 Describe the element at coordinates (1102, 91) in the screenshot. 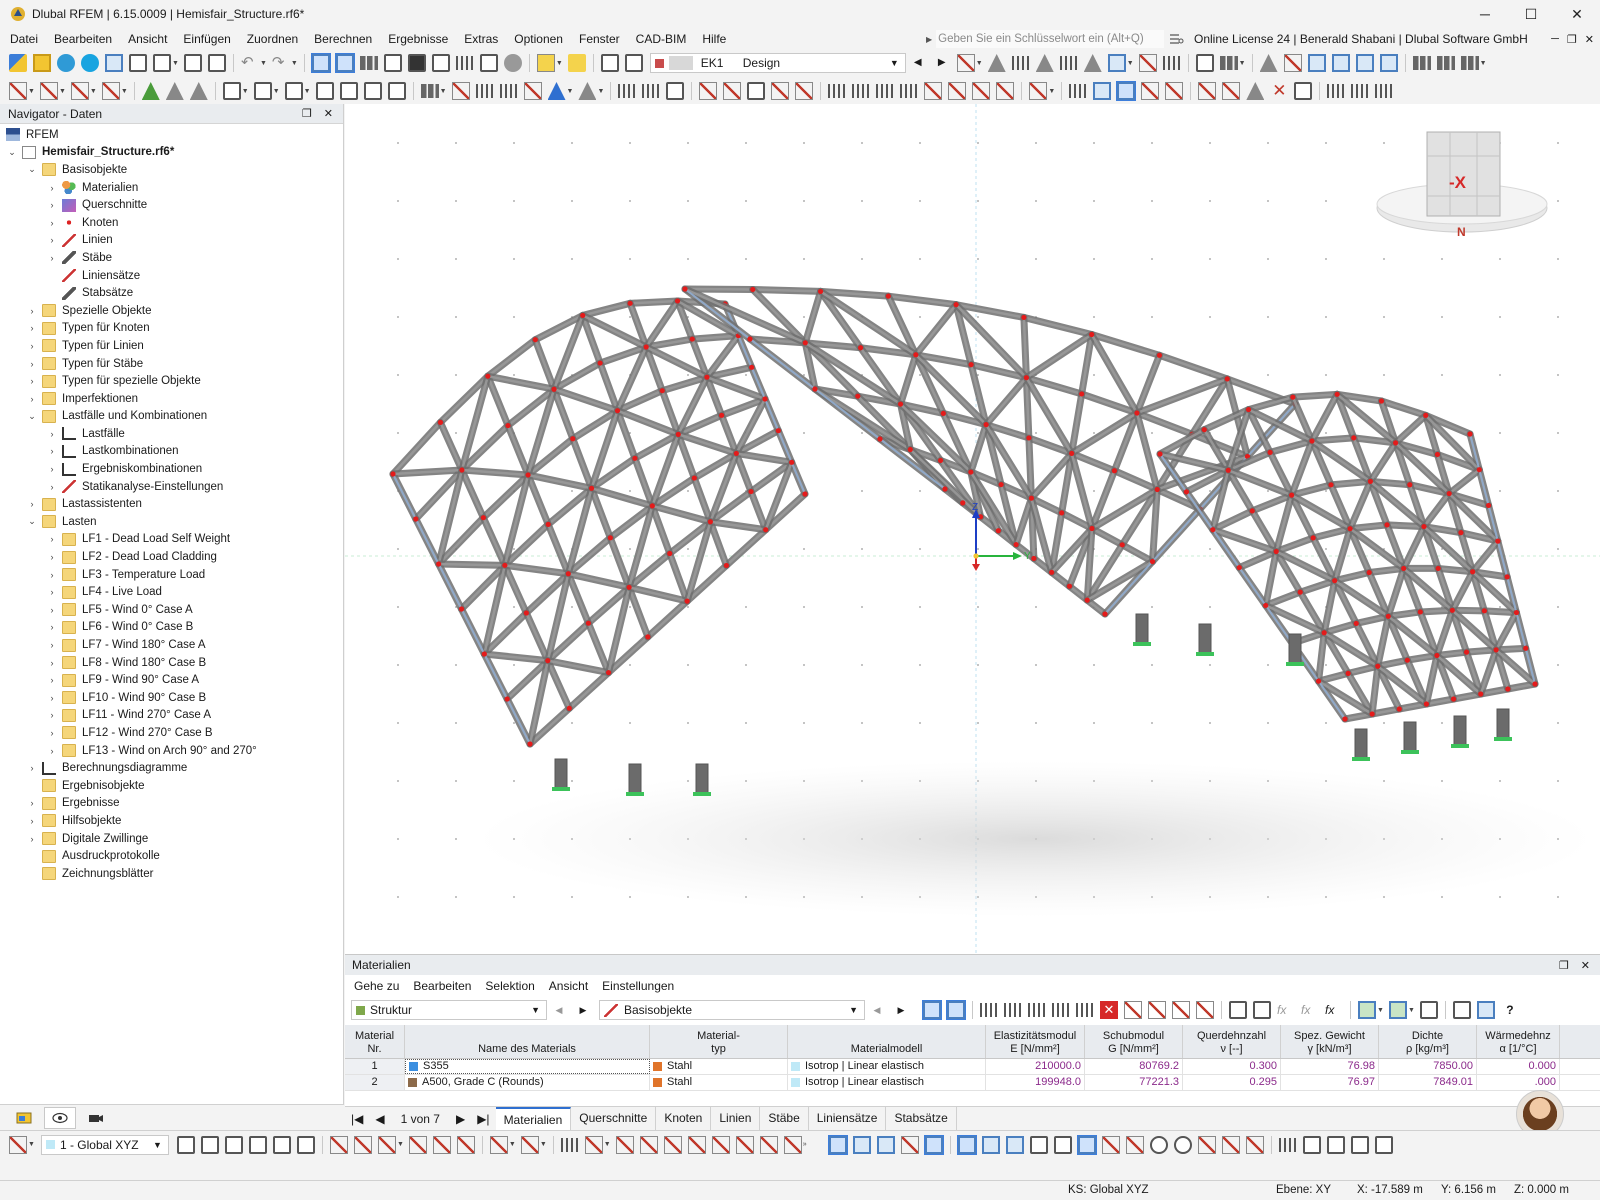

I see `display-nodes-icon` at that location.